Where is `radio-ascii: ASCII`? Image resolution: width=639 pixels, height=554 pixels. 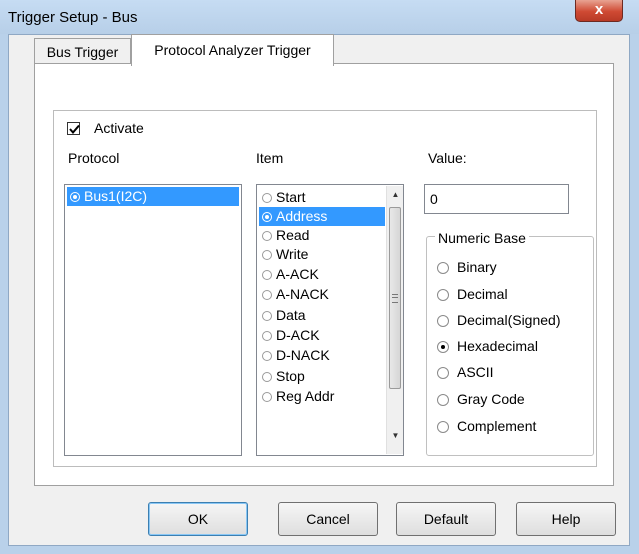 radio-ascii: ASCII is located at coordinates (465, 372).